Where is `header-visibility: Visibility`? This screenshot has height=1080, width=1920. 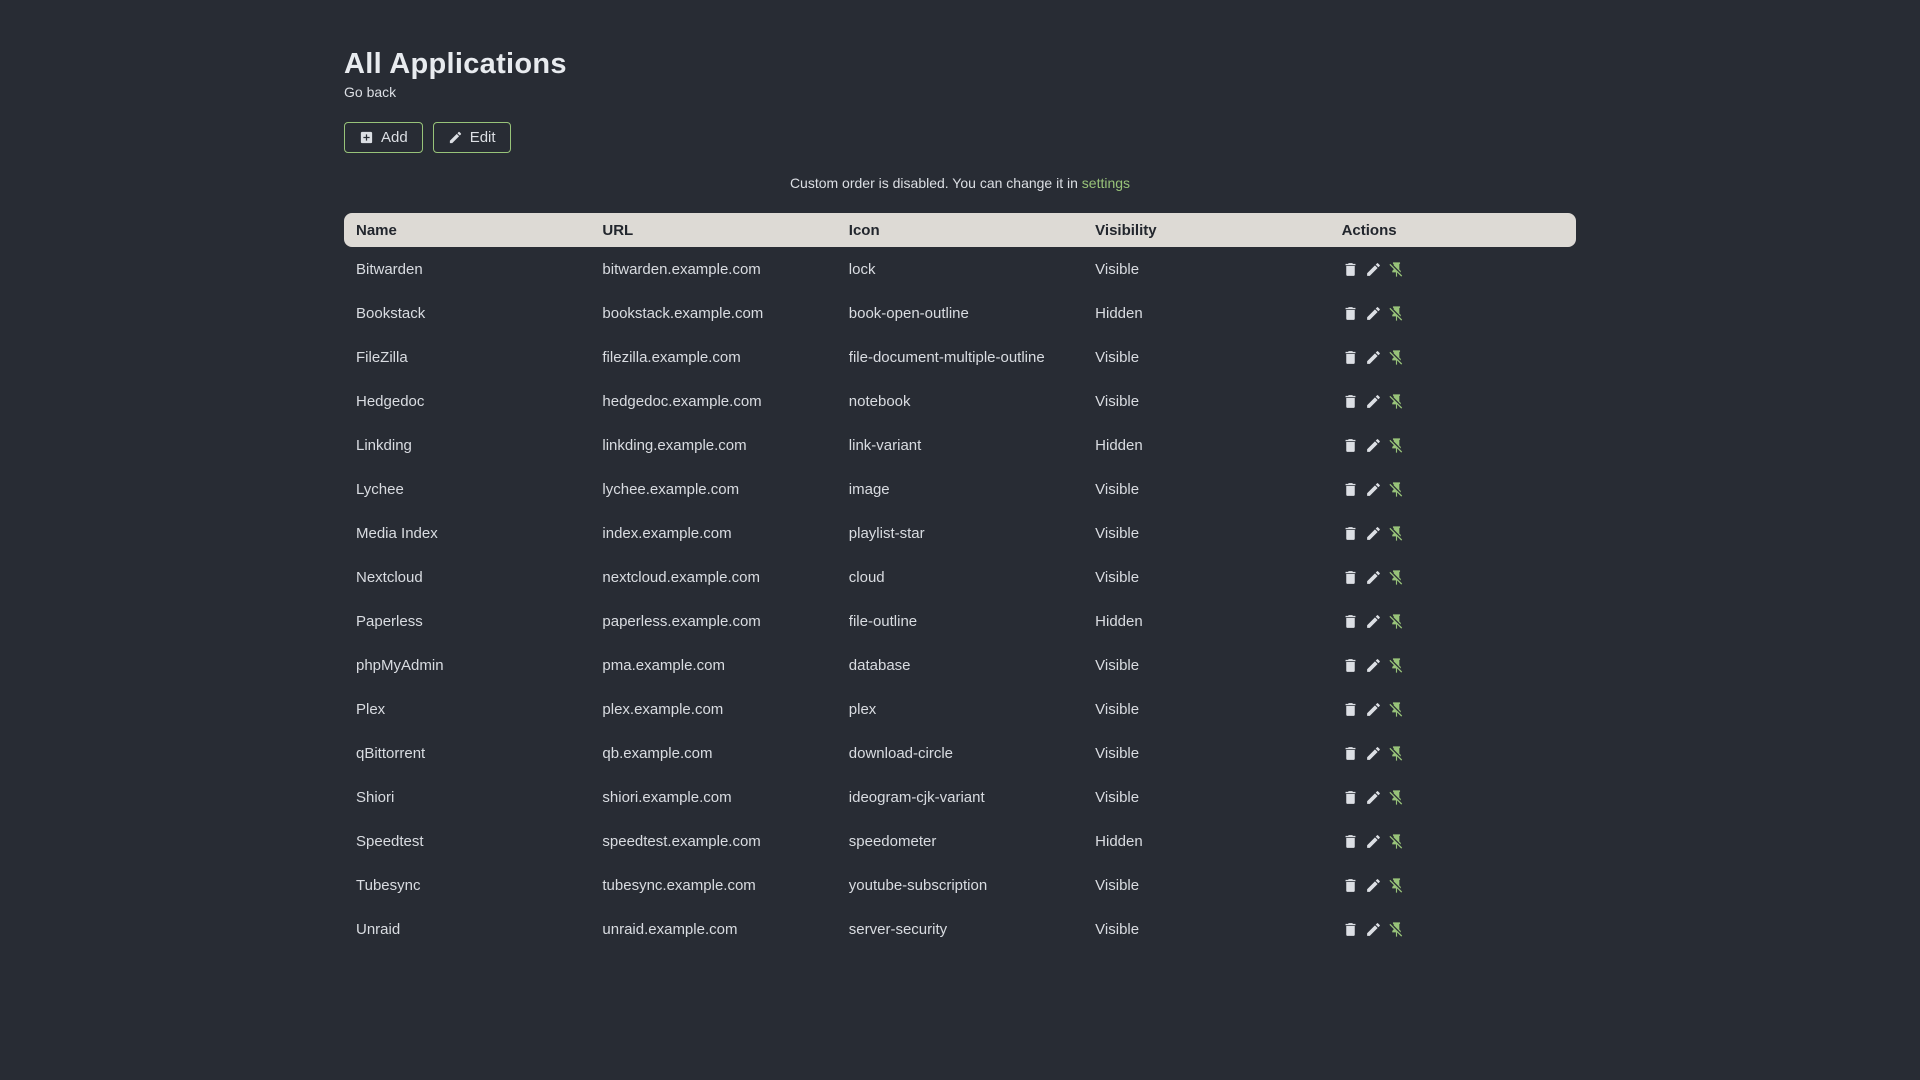
header-visibility: Visibility is located at coordinates (1206, 230).